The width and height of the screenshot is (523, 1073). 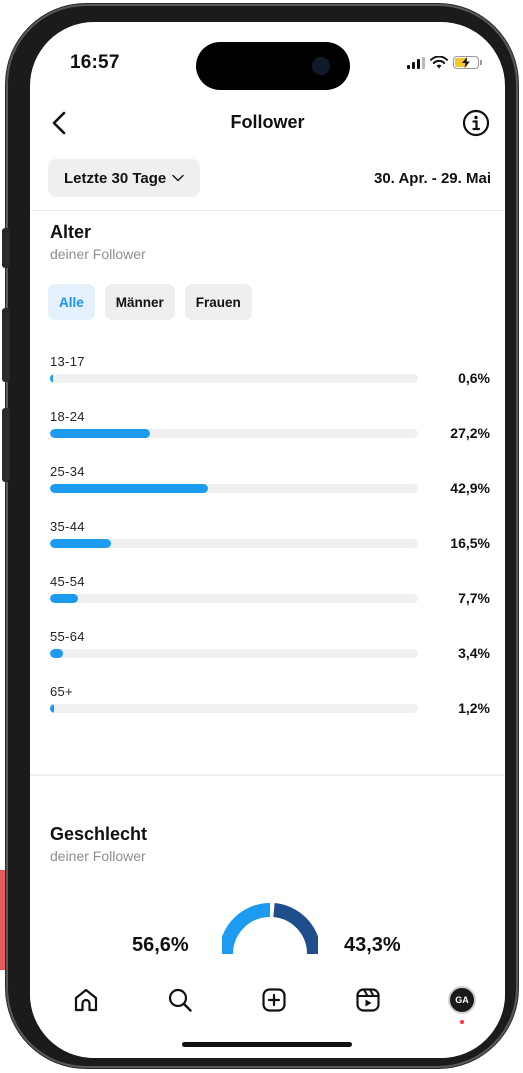 I want to click on age-row: 18-24 27,2%, so click(x=270, y=436).